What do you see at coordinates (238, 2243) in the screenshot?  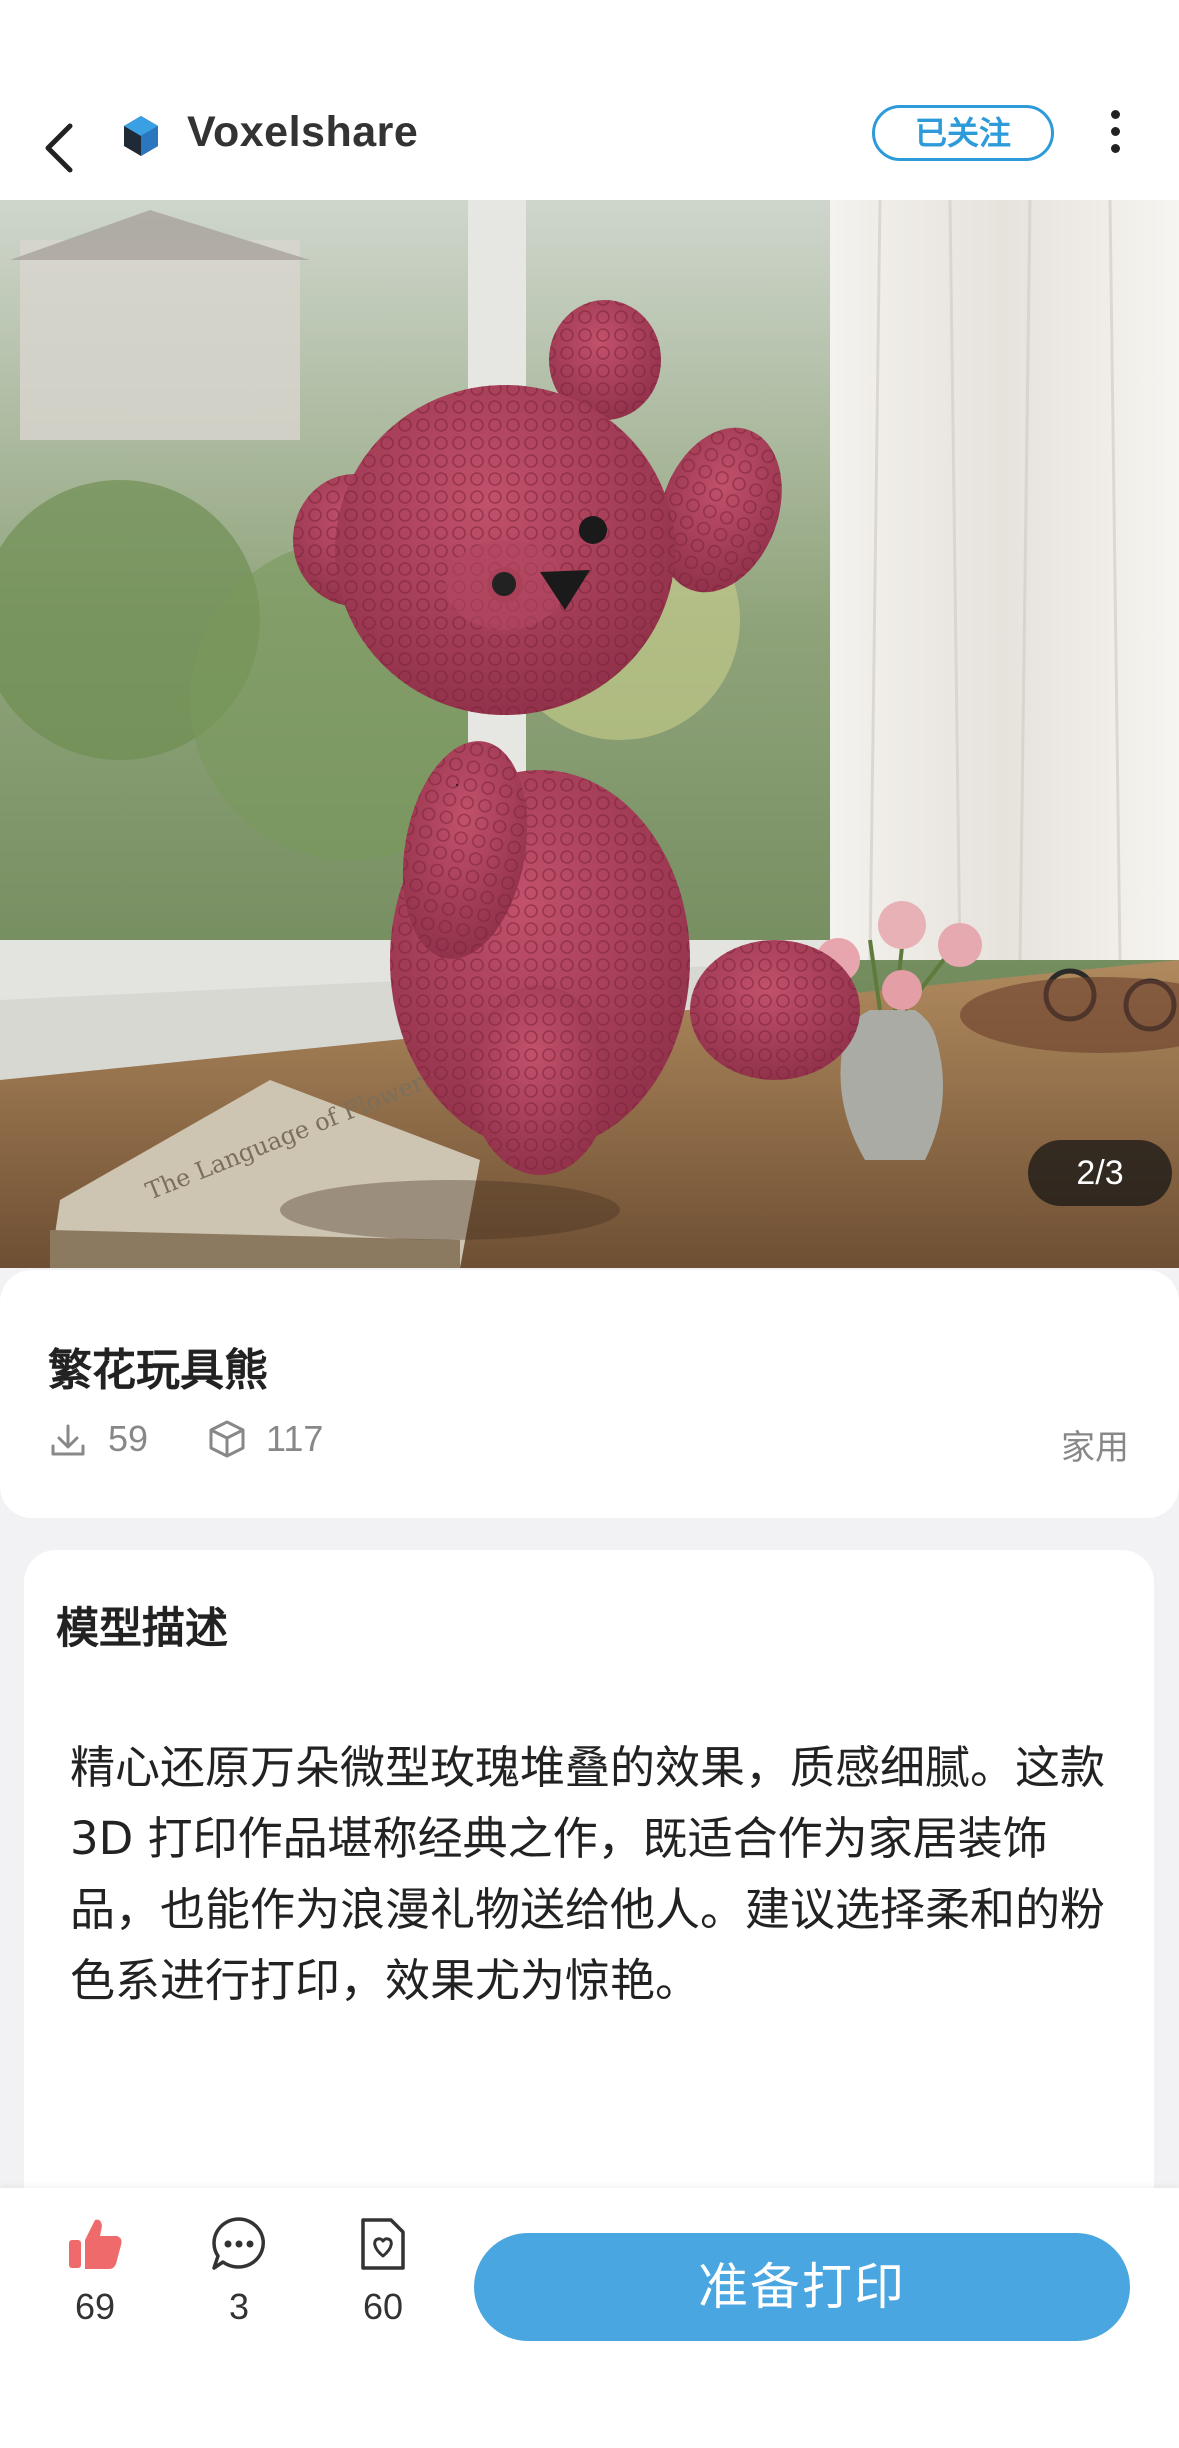 I see `comment-bubble-icon` at bounding box center [238, 2243].